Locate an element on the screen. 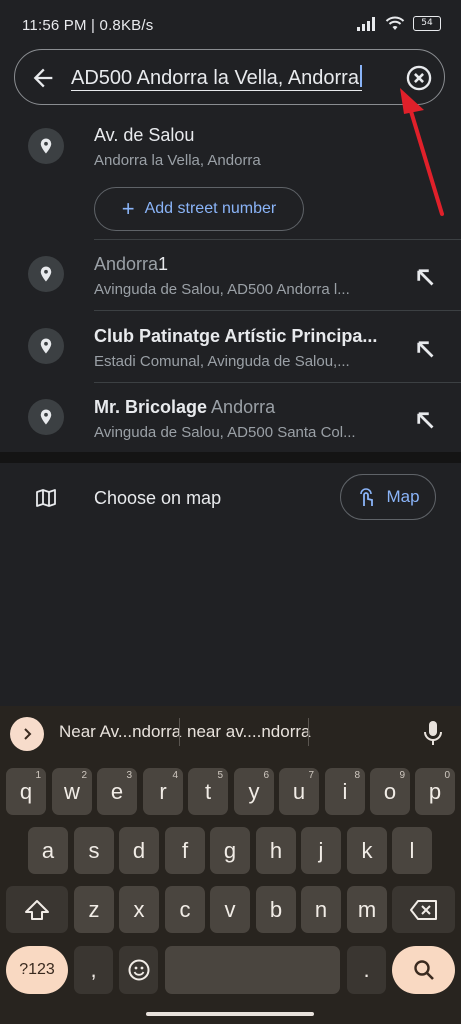  key-s: s is located at coordinates (94, 850).